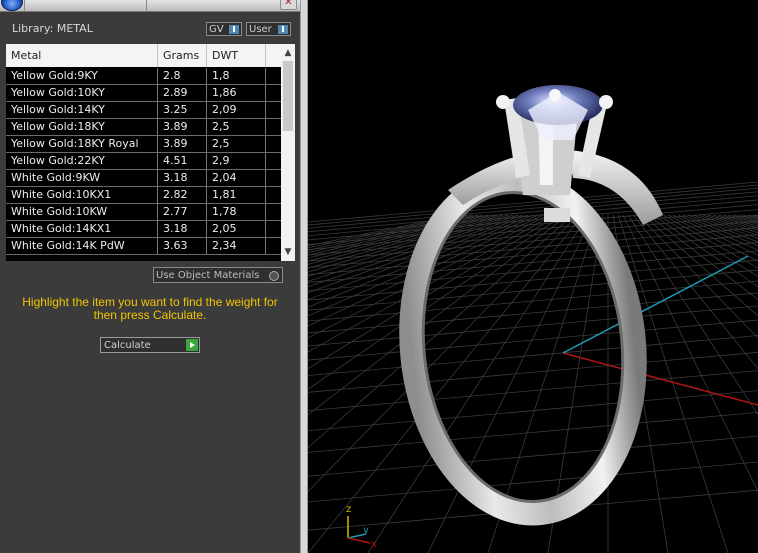 This screenshot has height=553, width=758. What do you see at coordinates (82, 144) in the screenshot?
I see `metal-cell: Yellow Gold:18KY Royal` at bounding box center [82, 144].